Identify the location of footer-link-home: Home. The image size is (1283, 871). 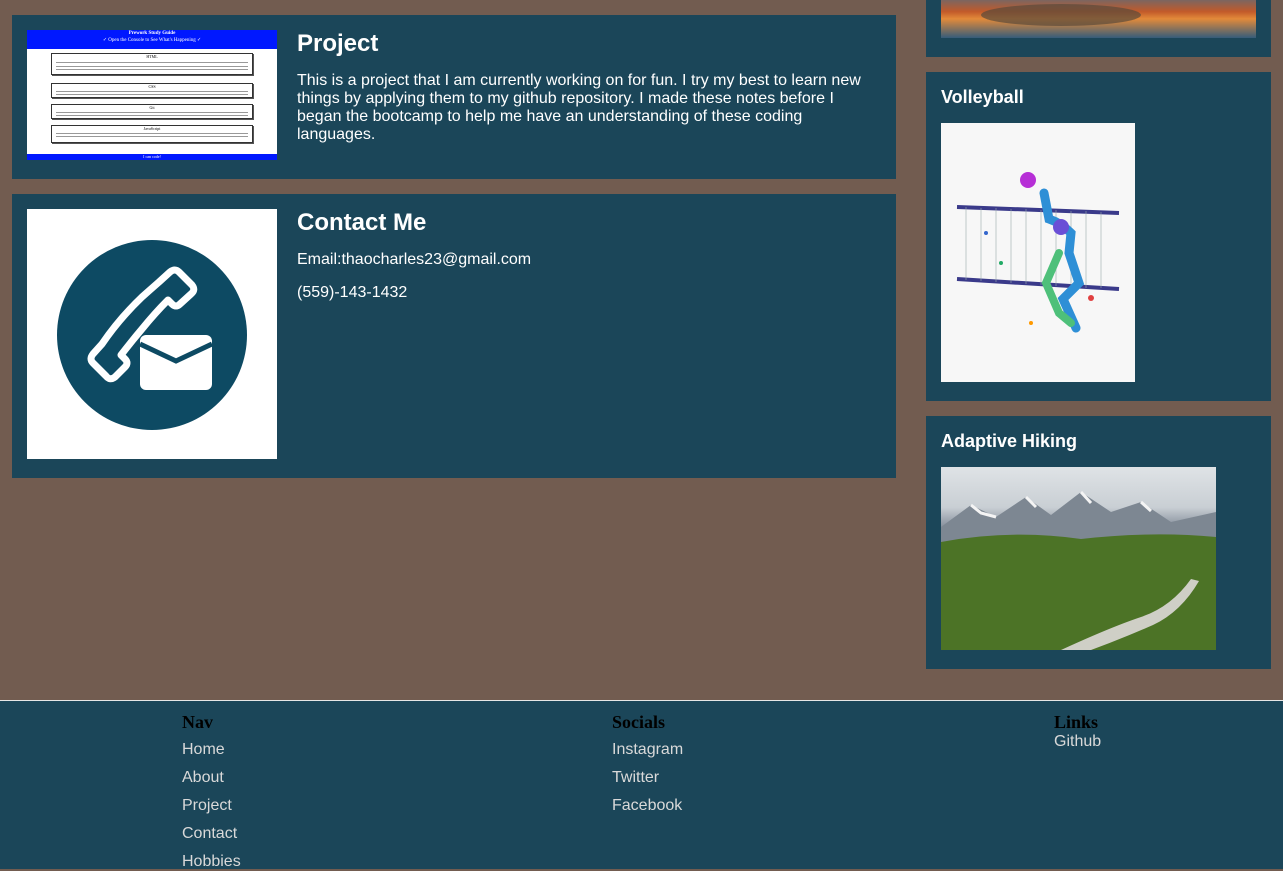
(211, 750).